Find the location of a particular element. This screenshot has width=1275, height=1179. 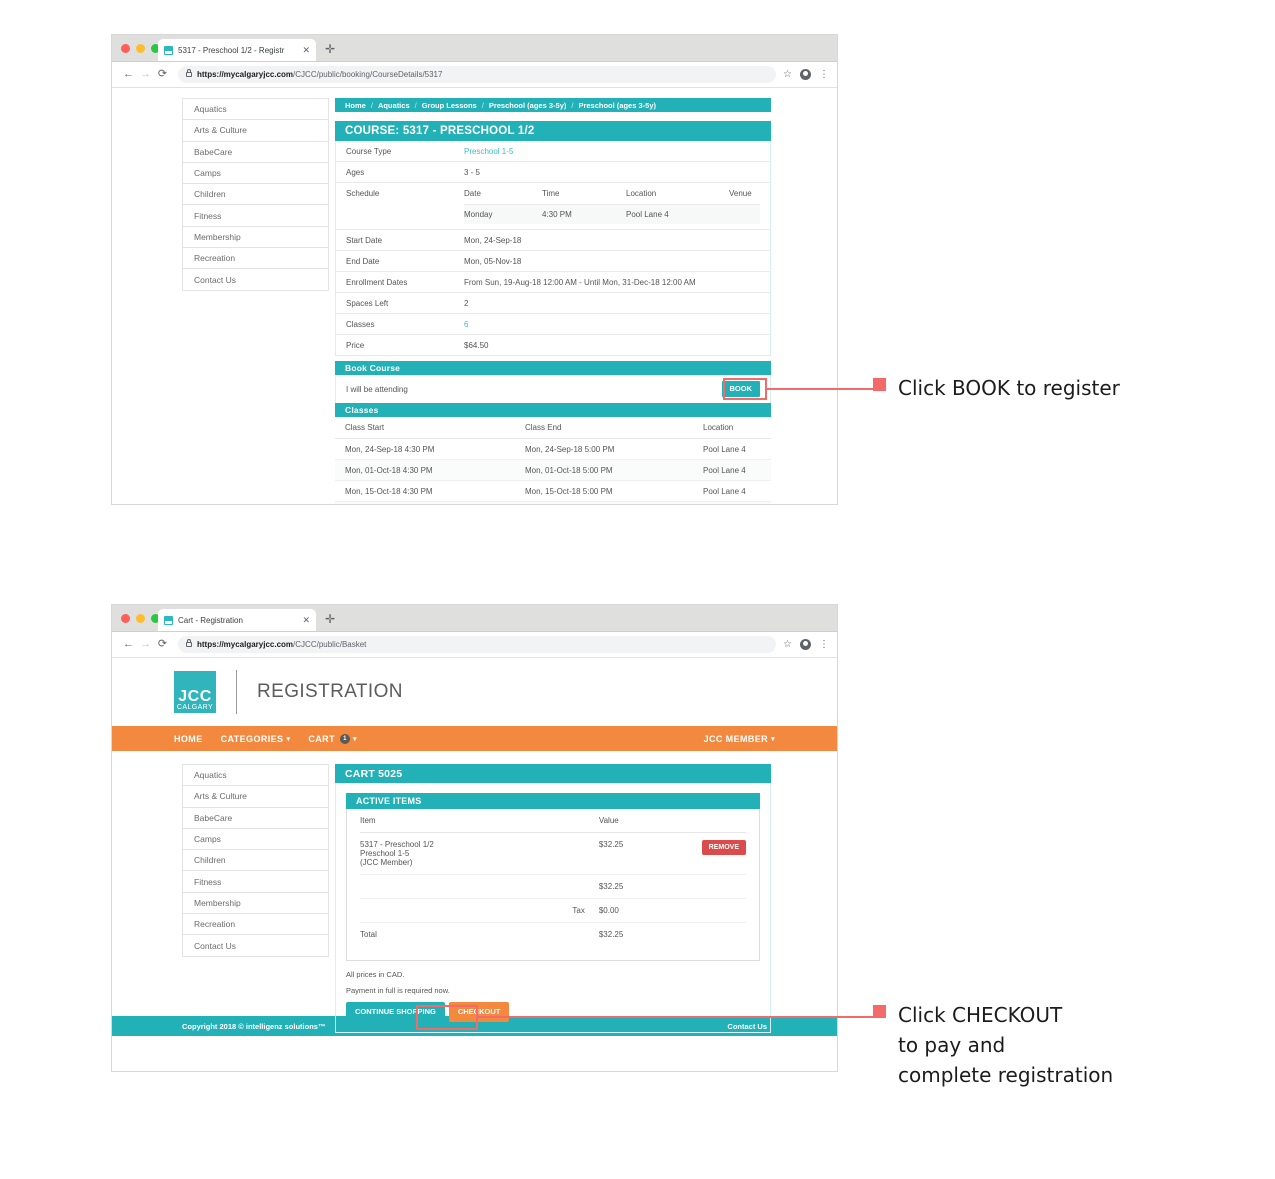

logo-text-jcc: JCC is located at coordinates (195, 696).